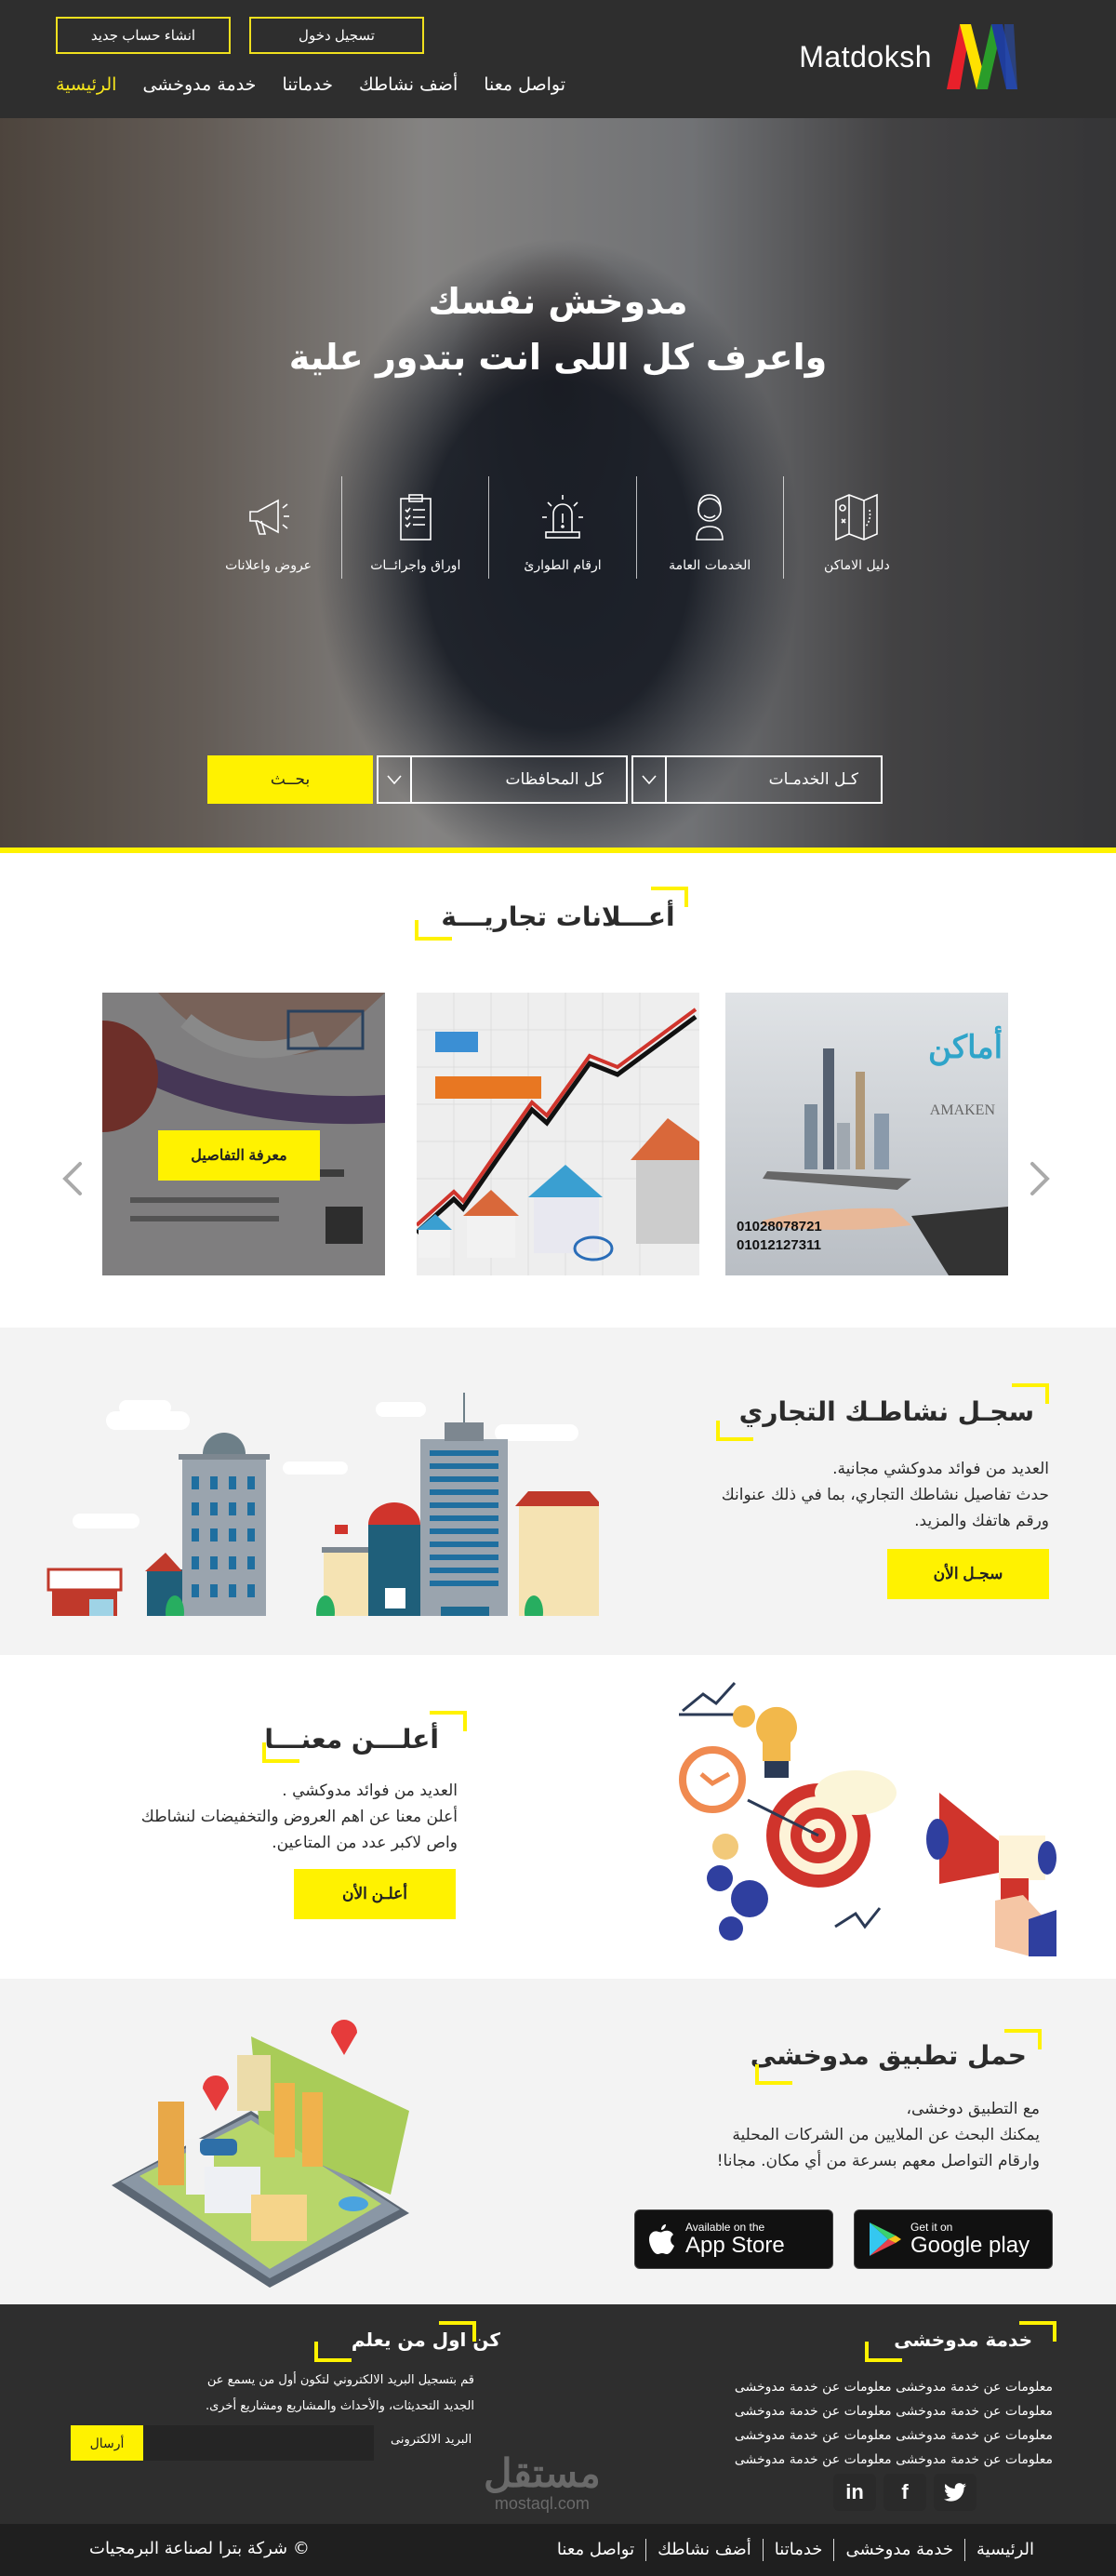 This screenshot has width=1116, height=2576. Describe the element at coordinates (798, 2550) in the screenshot. I see `footer-nav-services: خدماتنا` at that location.